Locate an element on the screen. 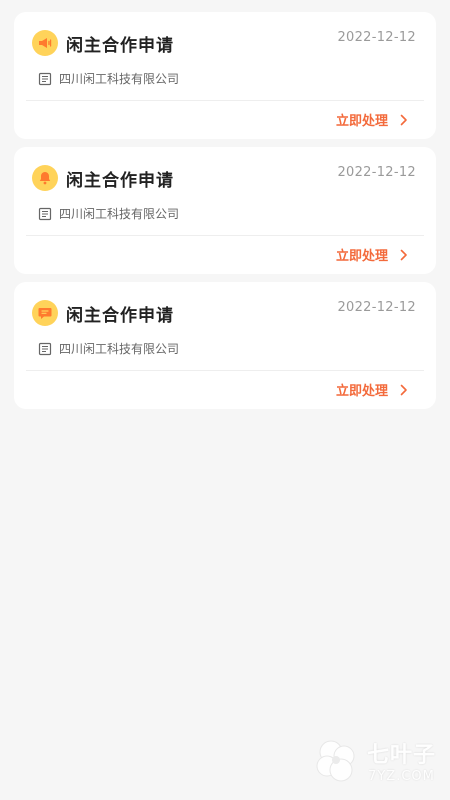  leaf-logo-icon is located at coordinates (335, 761).